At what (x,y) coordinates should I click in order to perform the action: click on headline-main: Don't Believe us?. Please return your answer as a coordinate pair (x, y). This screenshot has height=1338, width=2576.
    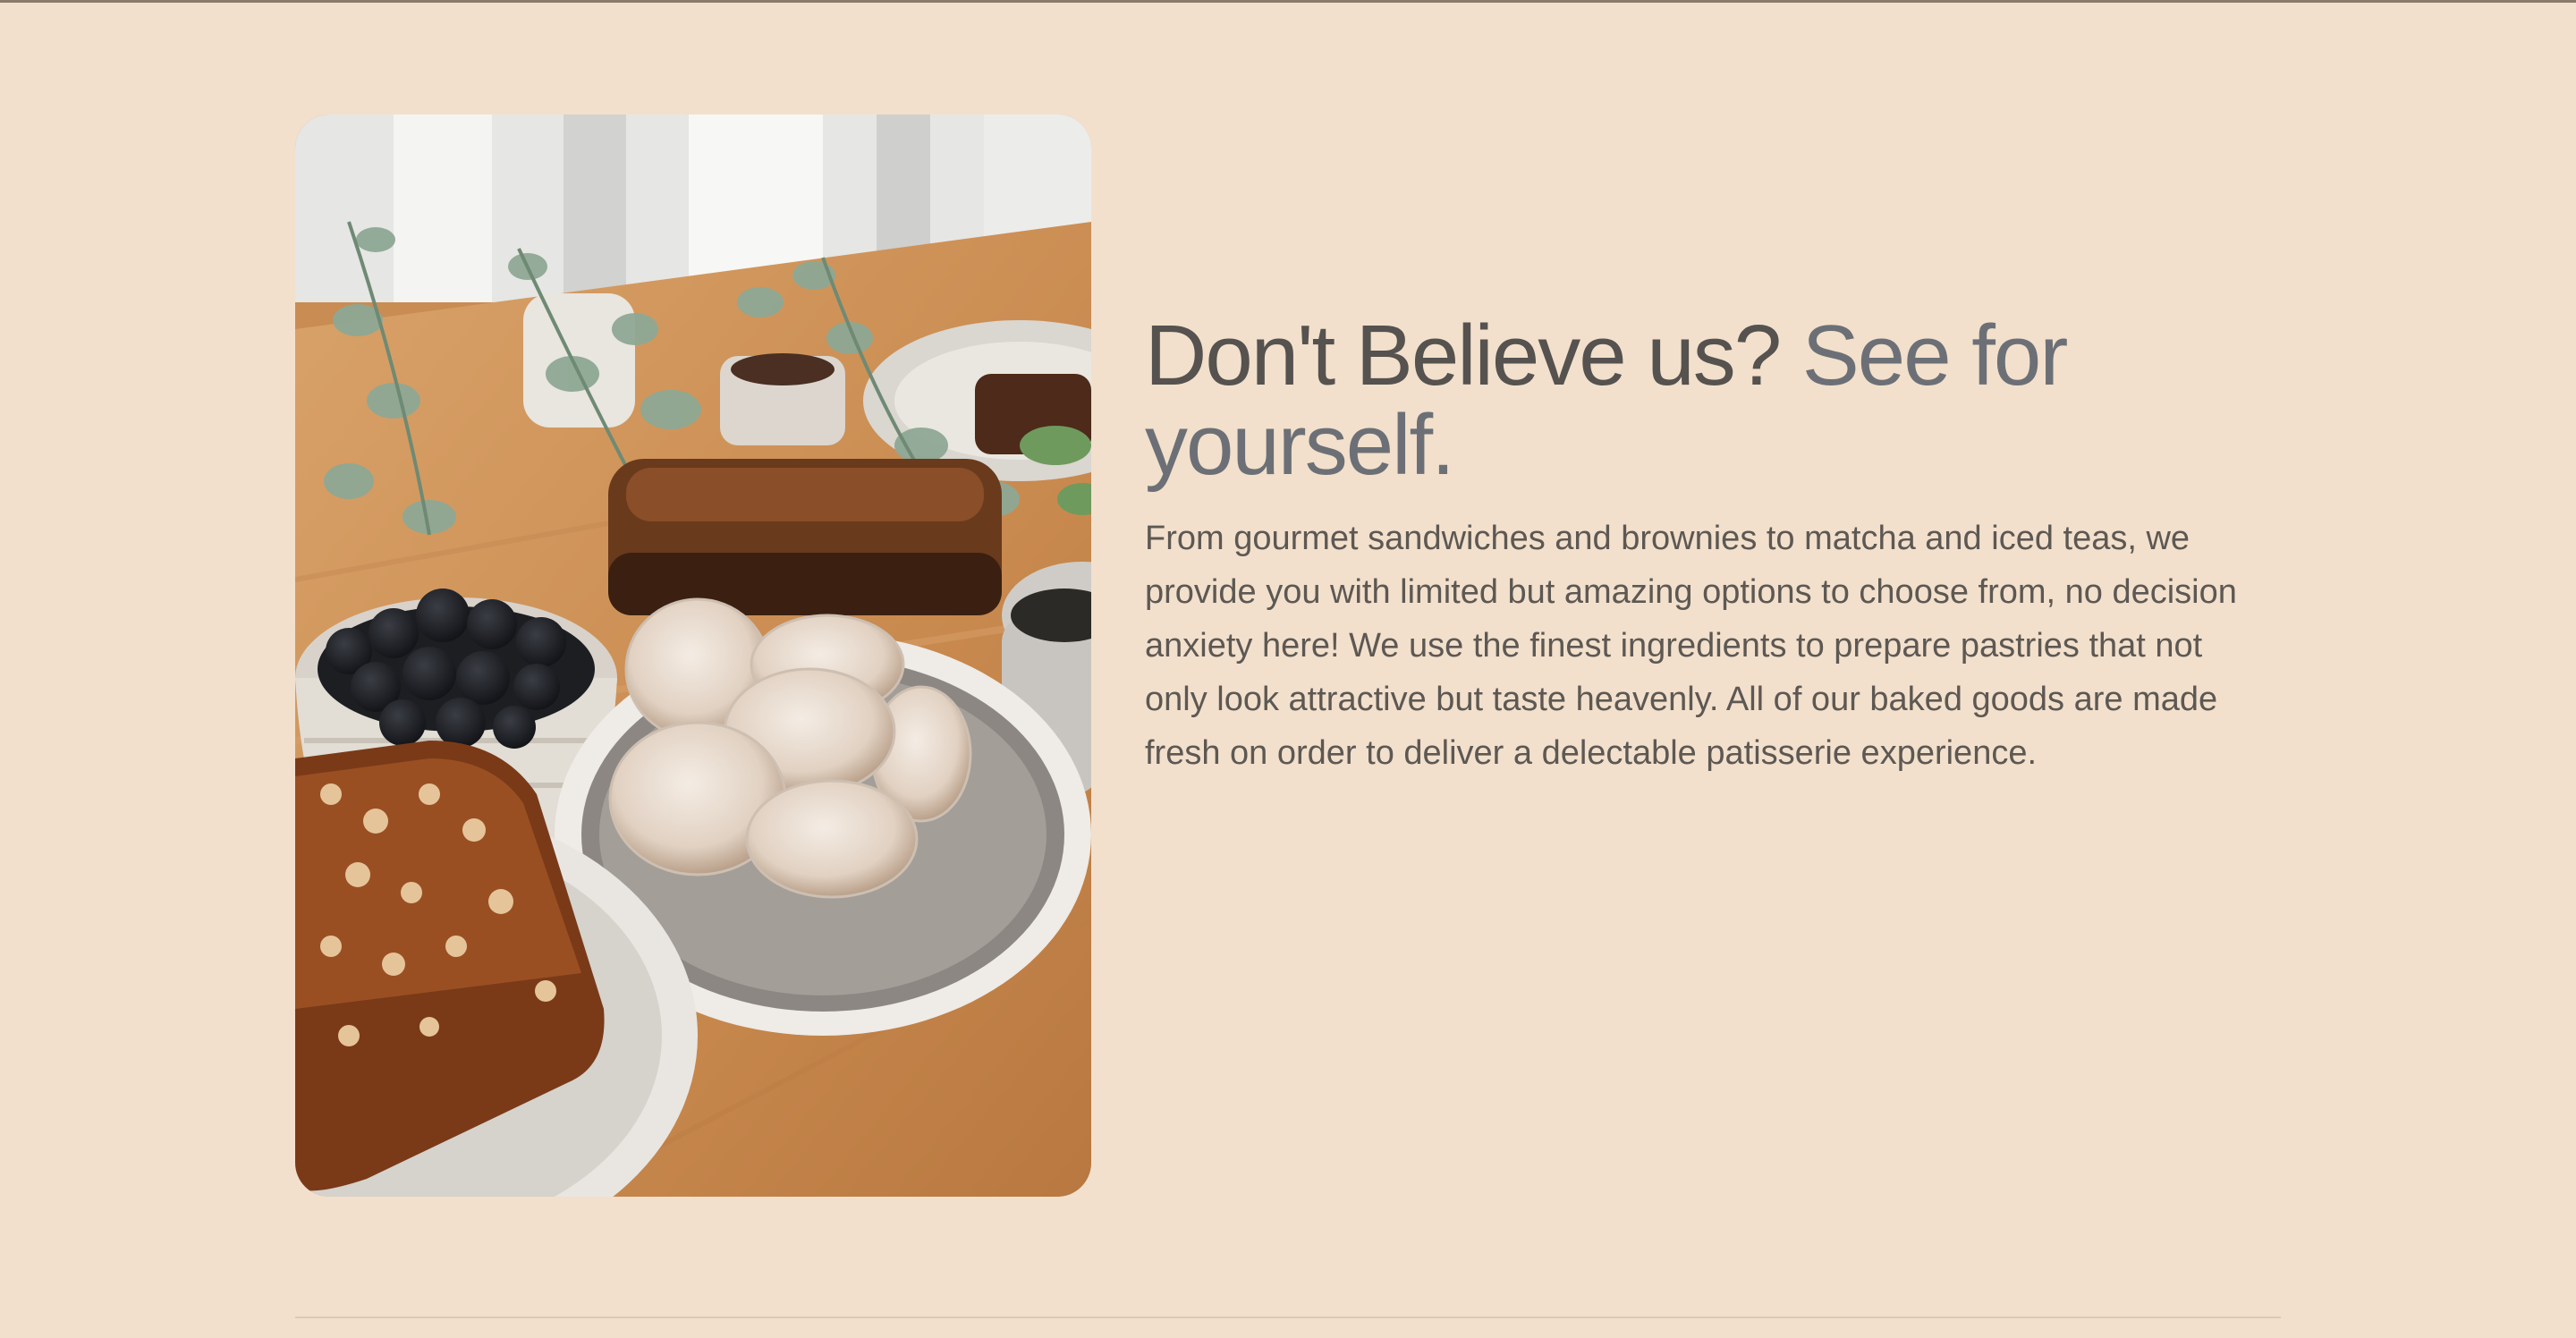
    Looking at the image, I should click on (1463, 355).